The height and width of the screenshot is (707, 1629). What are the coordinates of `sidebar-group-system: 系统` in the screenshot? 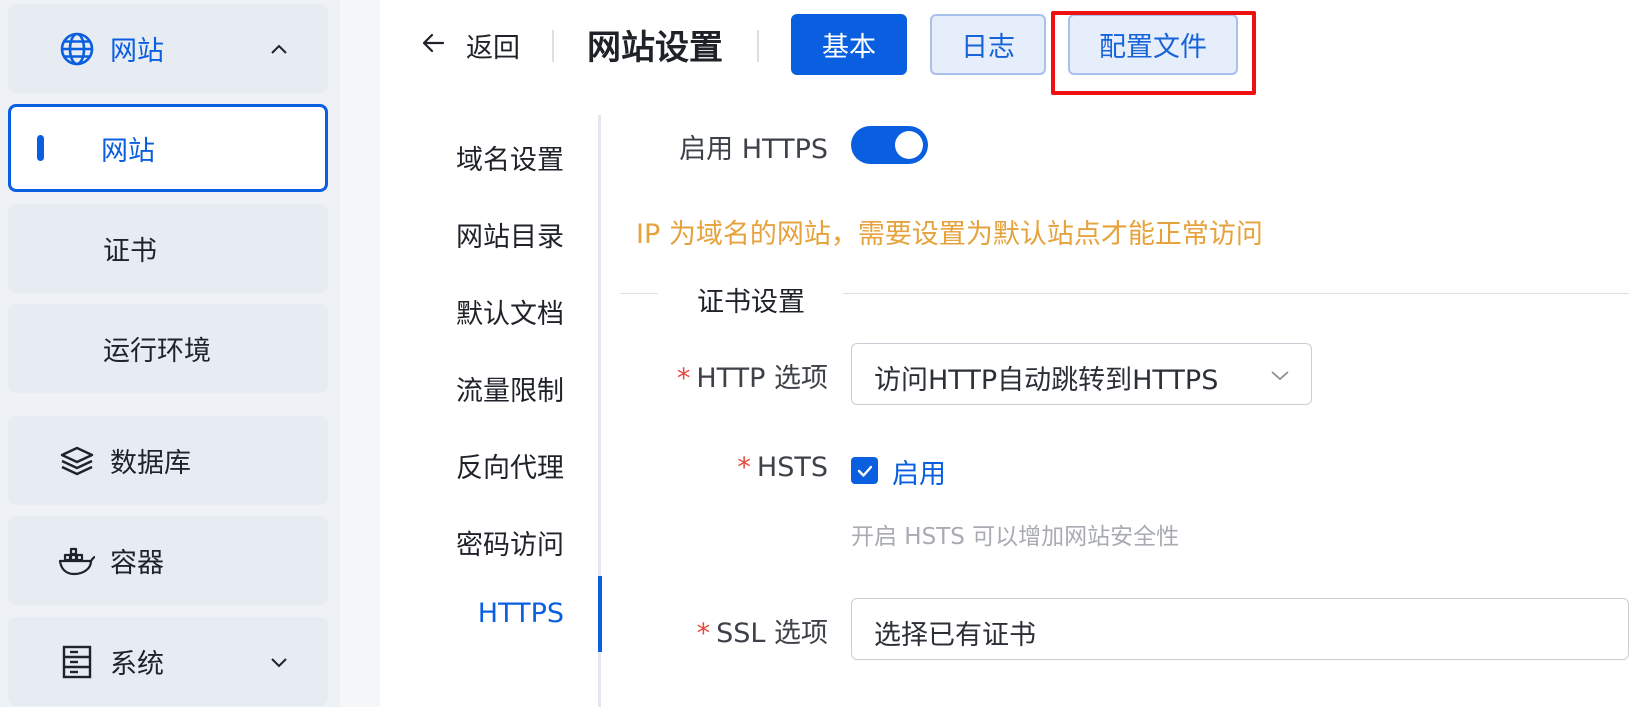 It's located at (168, 661).